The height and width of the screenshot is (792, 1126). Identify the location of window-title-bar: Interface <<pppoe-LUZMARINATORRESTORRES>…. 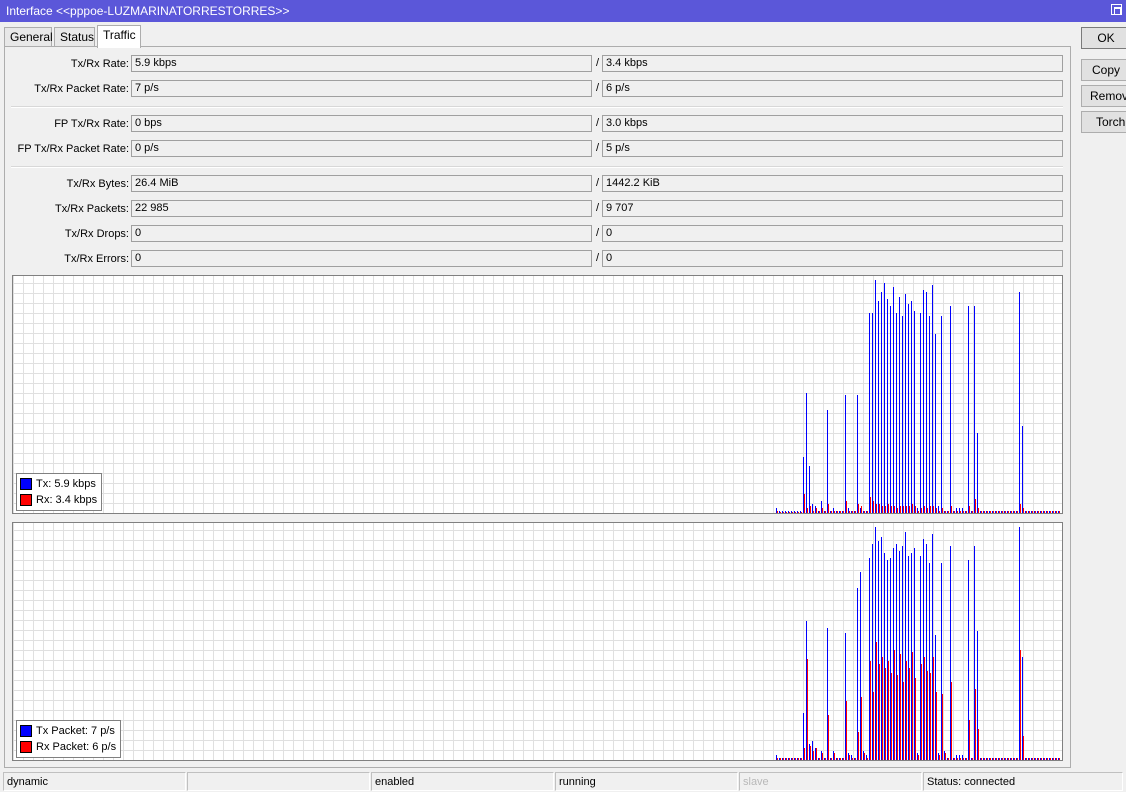
(563, 11).